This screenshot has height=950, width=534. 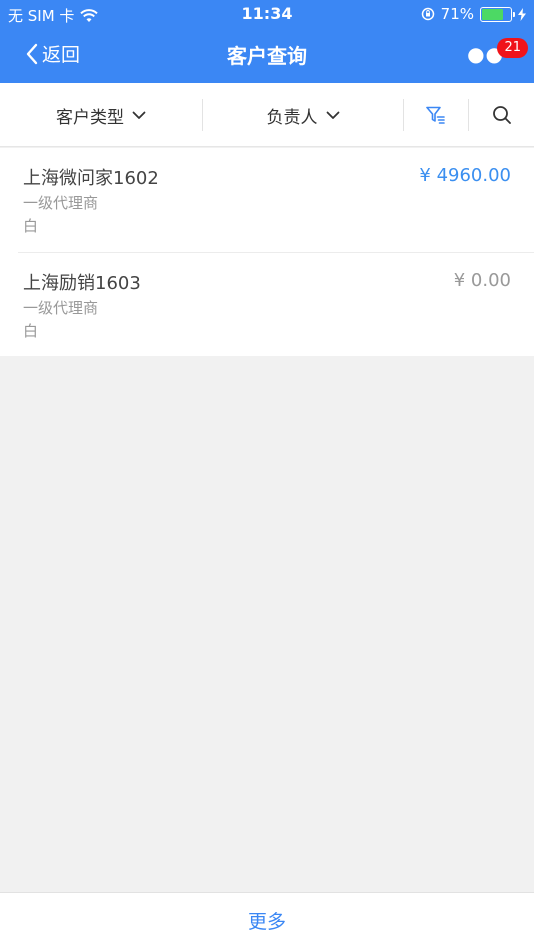 I want to click on load-more-button: 更多, so click(x=267, y=921).